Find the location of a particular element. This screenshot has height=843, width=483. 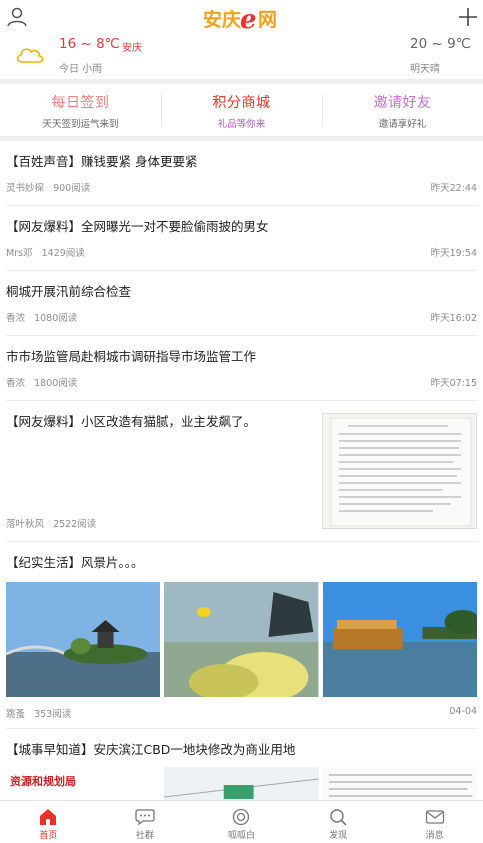

search-icon is located at coordinates (338, 817).